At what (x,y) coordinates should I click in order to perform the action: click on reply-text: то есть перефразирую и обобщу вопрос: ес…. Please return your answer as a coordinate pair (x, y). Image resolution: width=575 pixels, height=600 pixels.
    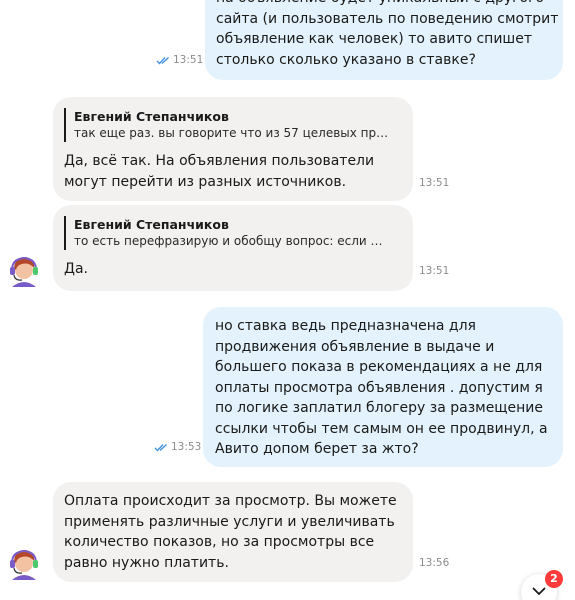
    Looking at the image, I should click on (231, 241).